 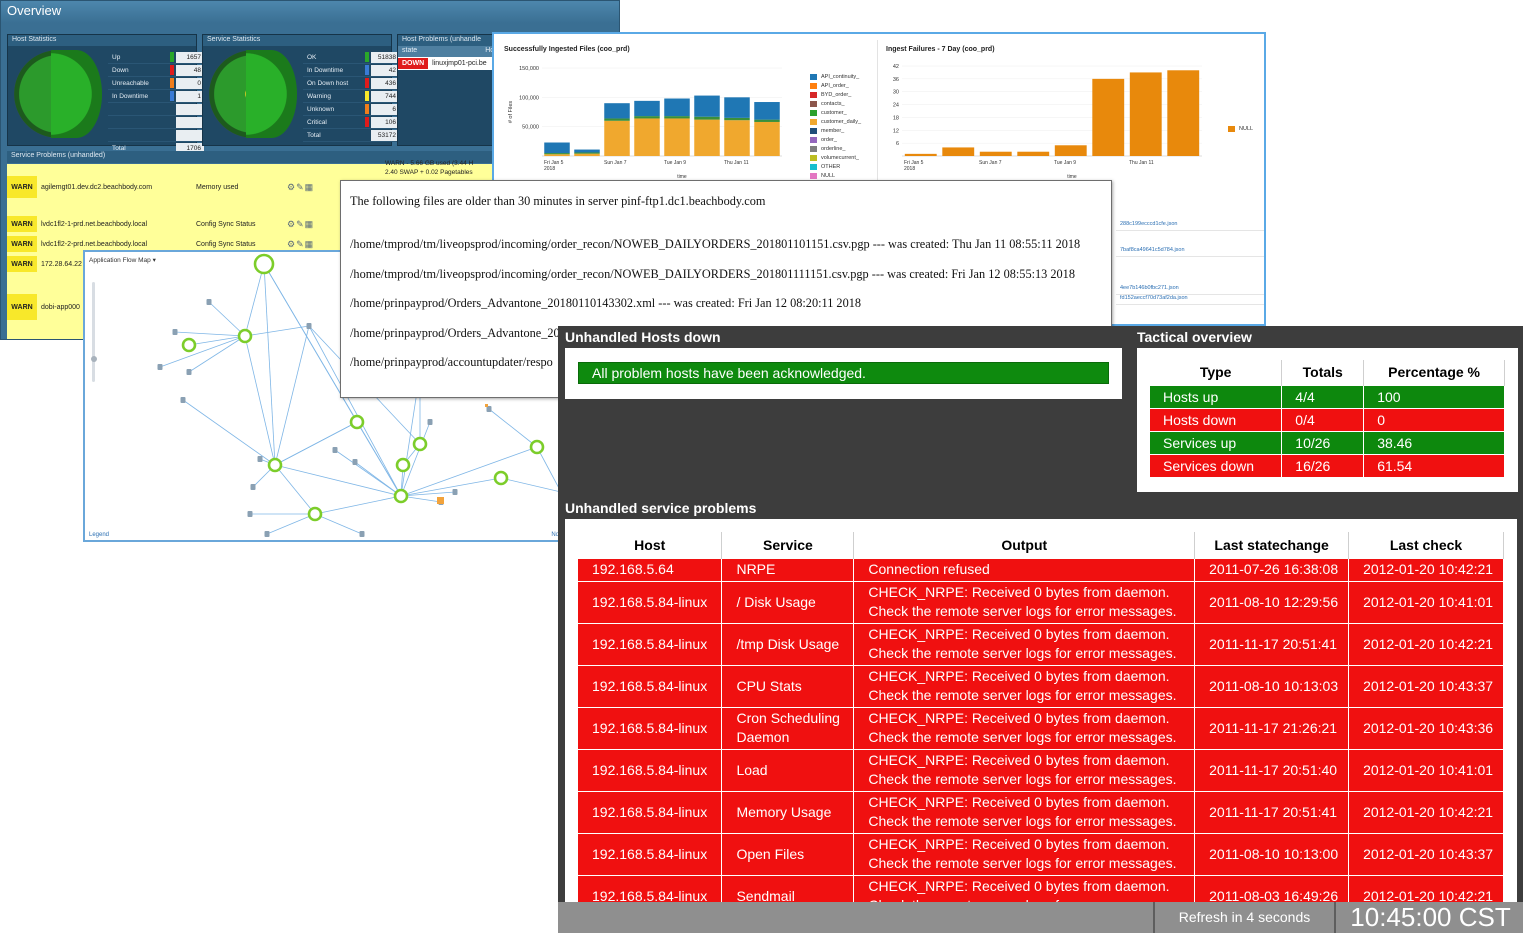 I want to click on json-file-link: 4ee7b146b0fbc271.json, so click(x=1190, y=290).